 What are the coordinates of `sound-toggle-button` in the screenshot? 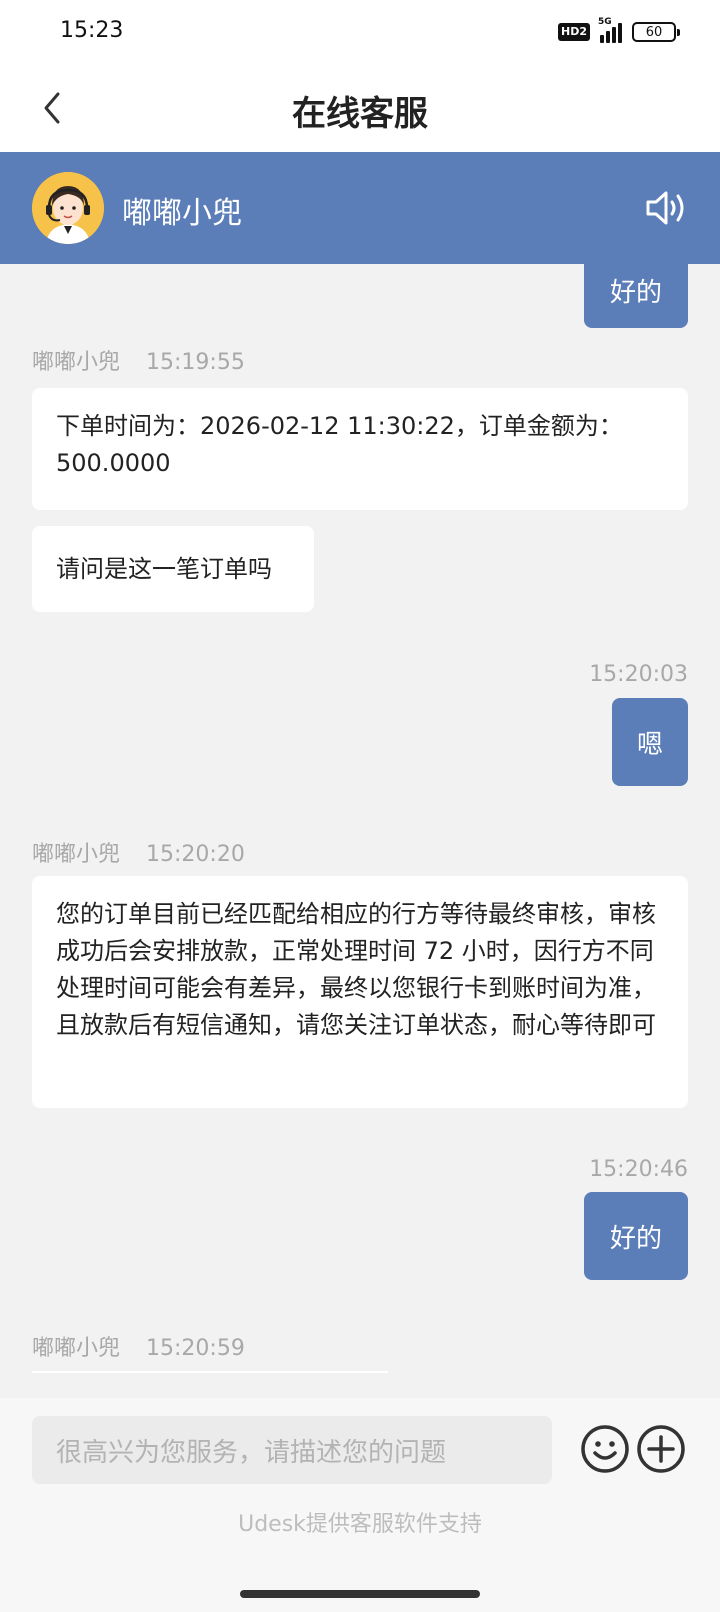 It's located at (666, 208).